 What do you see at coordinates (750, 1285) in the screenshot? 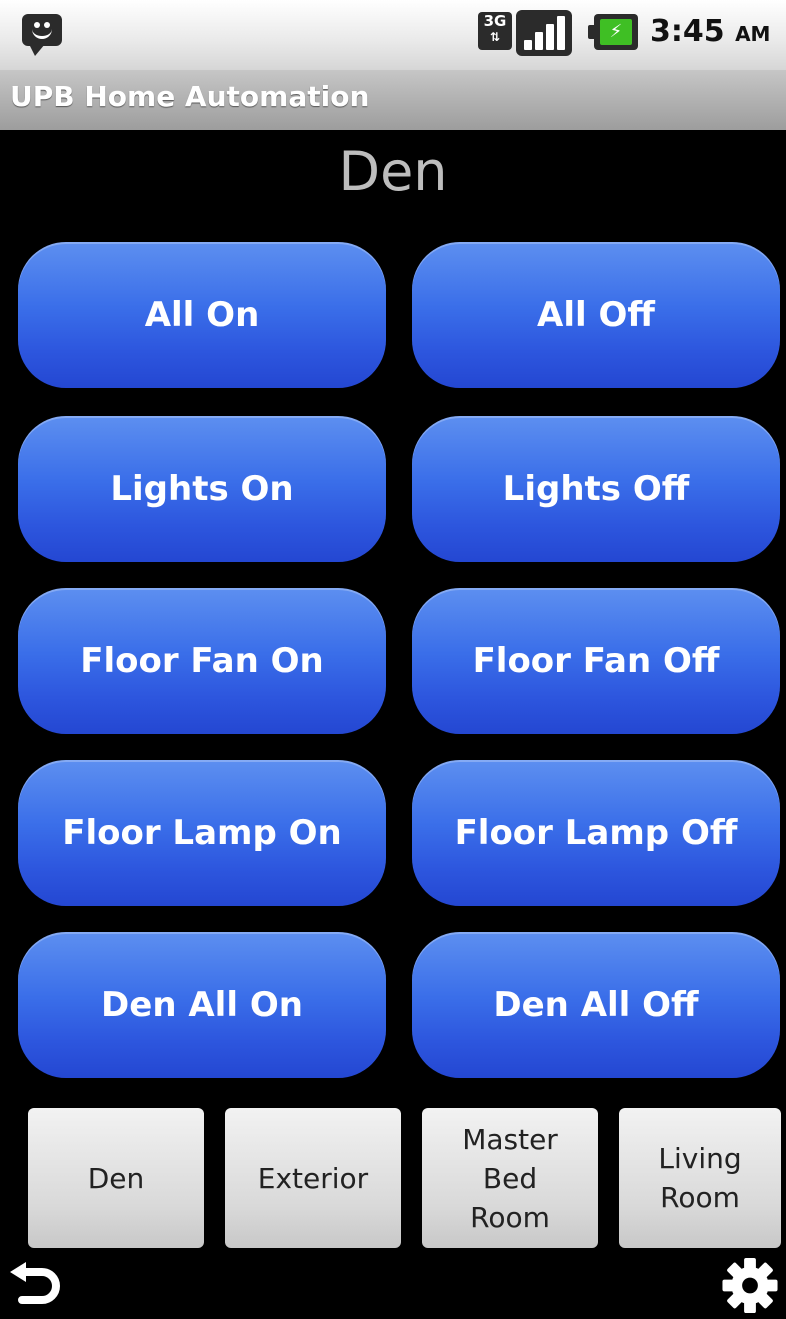
I see `settings-gear-icon` at bounding box center [750, 1285].